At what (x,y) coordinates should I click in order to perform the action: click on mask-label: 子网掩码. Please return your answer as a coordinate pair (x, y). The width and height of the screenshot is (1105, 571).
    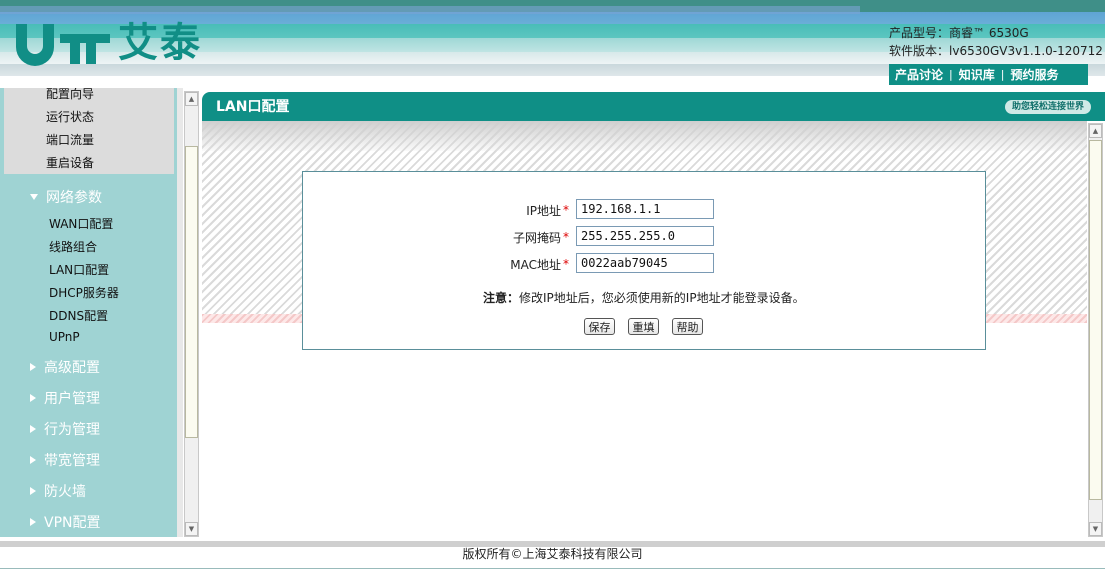
    Looking at the image, I should click on (536, 238).